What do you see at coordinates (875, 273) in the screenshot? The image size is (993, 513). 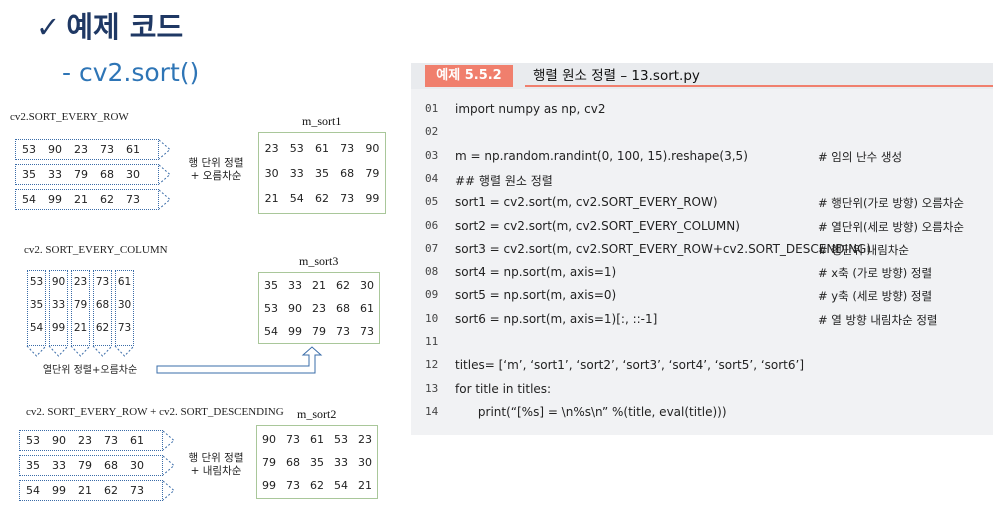 I see `code-comment: # x축 (가로 방향) 정렬` at bounding box center [875, 273].